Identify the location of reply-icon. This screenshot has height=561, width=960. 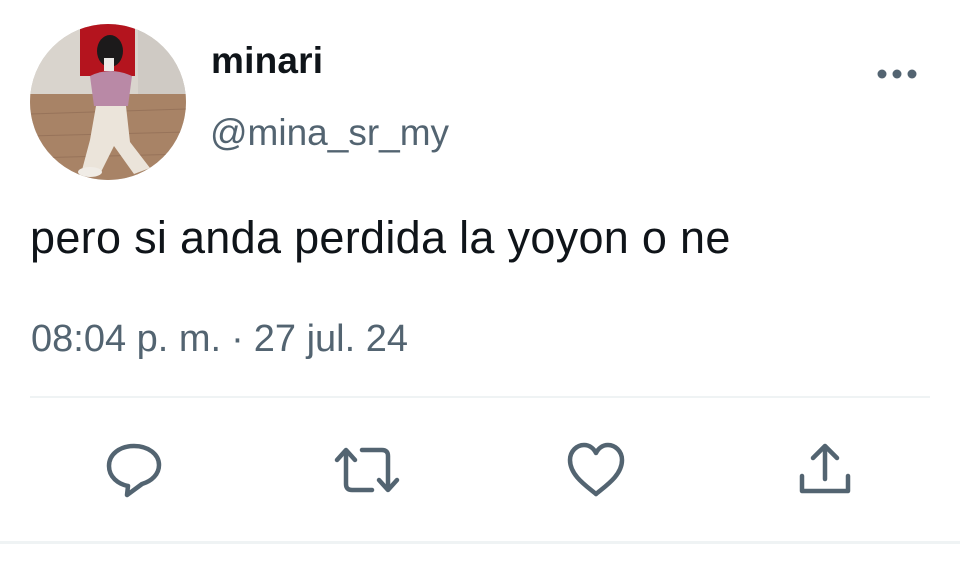
(134, 470).